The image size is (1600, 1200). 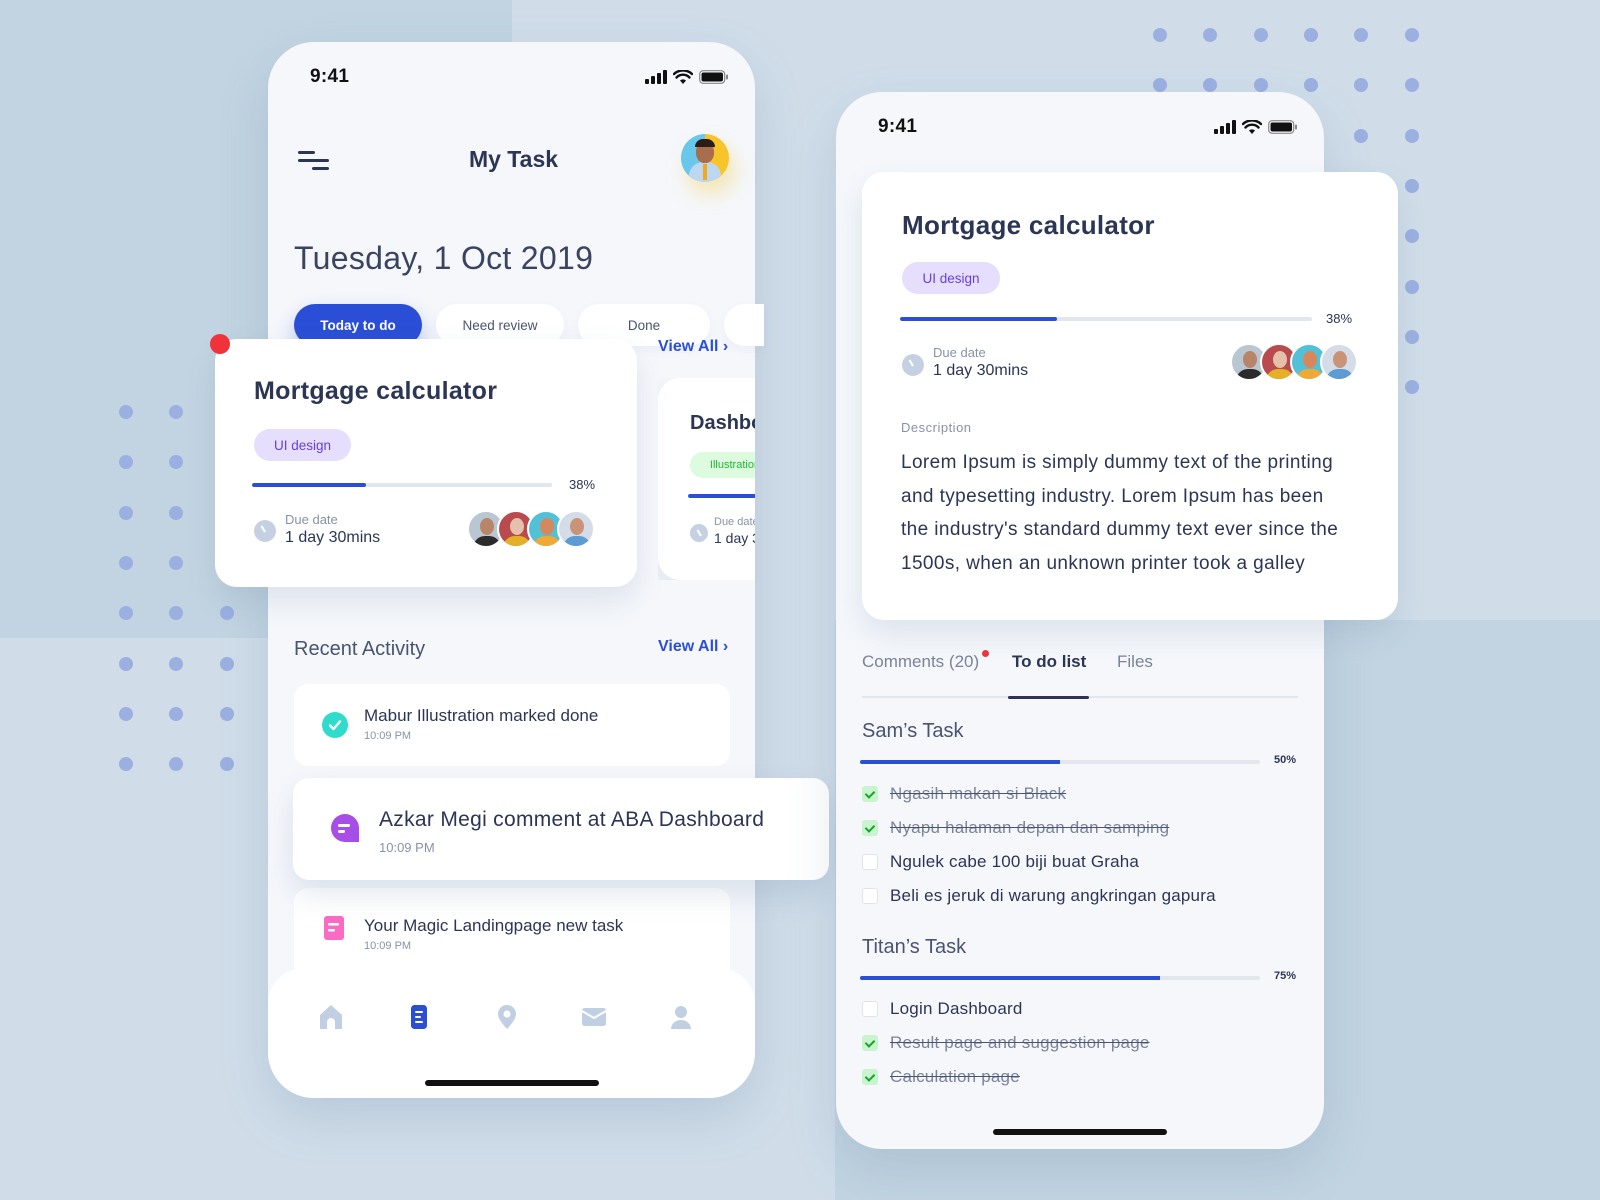 What do you see at coordinates (942, 1009) in the screenshot?
I see `todo-item: Login Dashboard` at bounding box center [942, 1009].